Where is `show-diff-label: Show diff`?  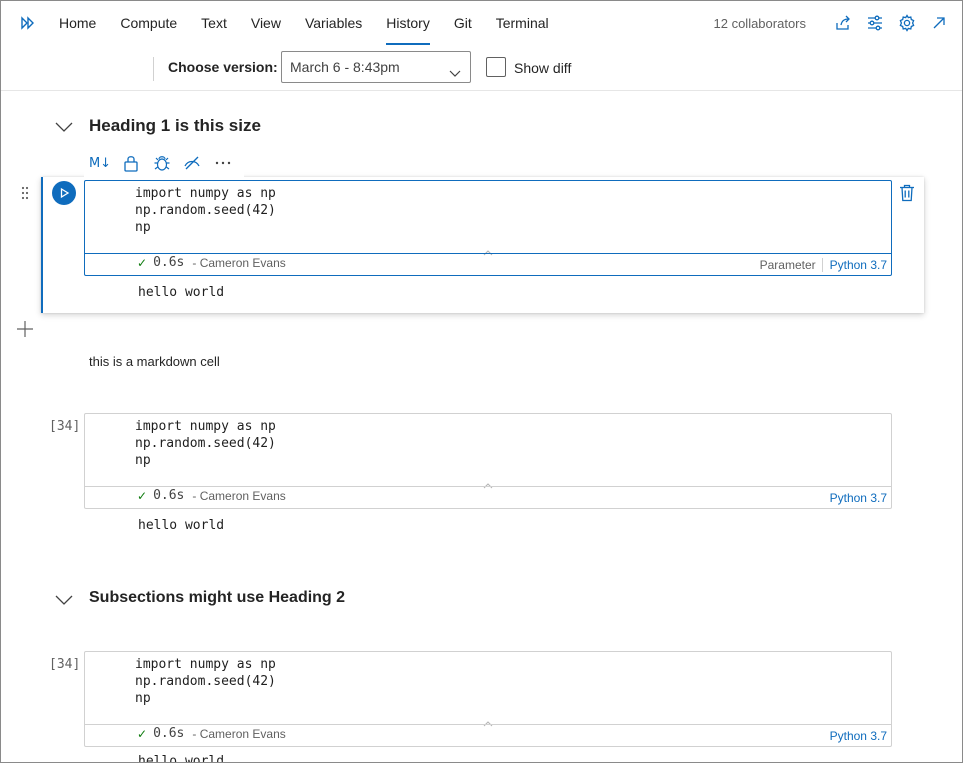 show-diff-label: Show diff is located at coordinates (542, 68).